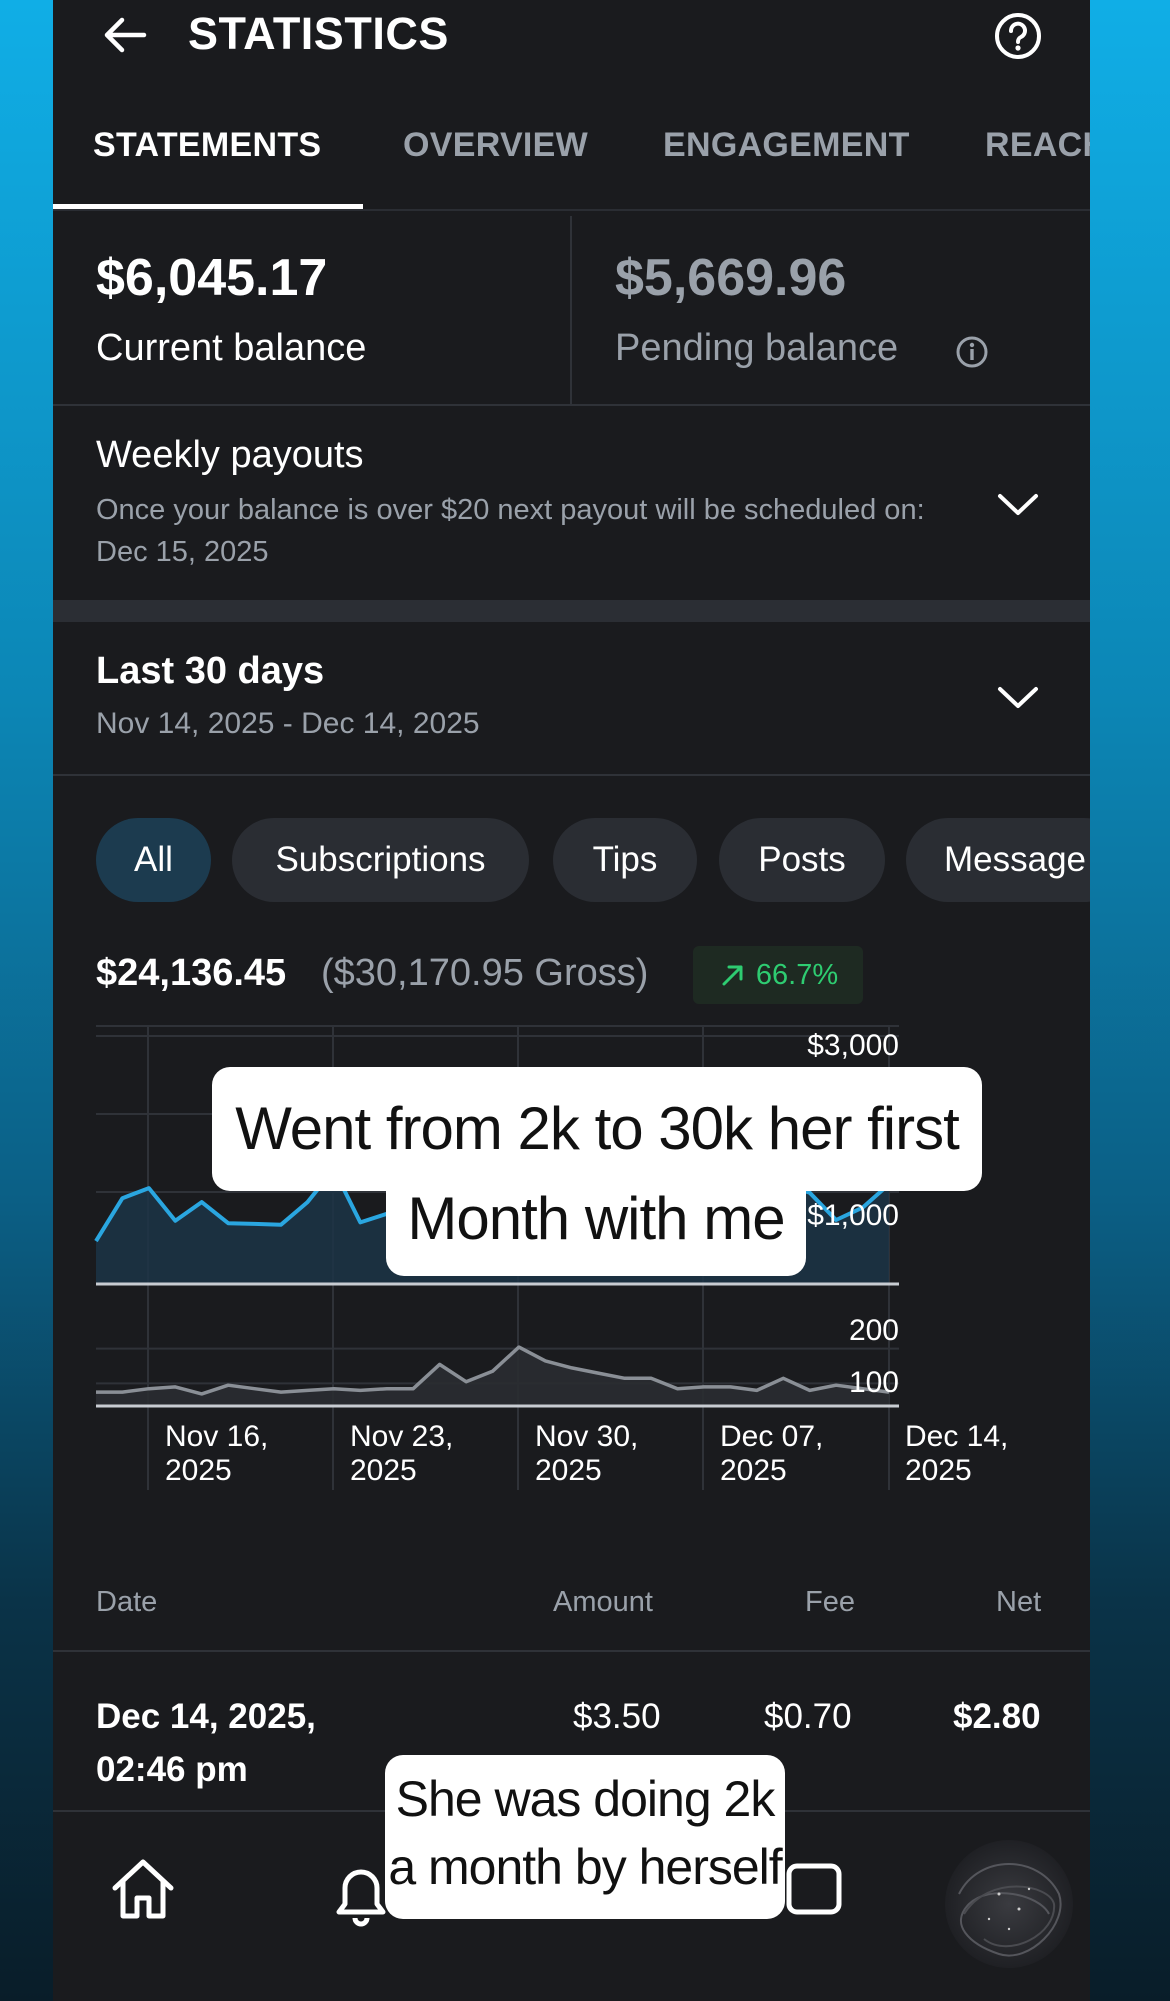 The width and height of the screenshot is (1170, 2001). Describe the element at coordinates (997, 1716) in the screenshot. I see `row-net: $2.80` at that location.